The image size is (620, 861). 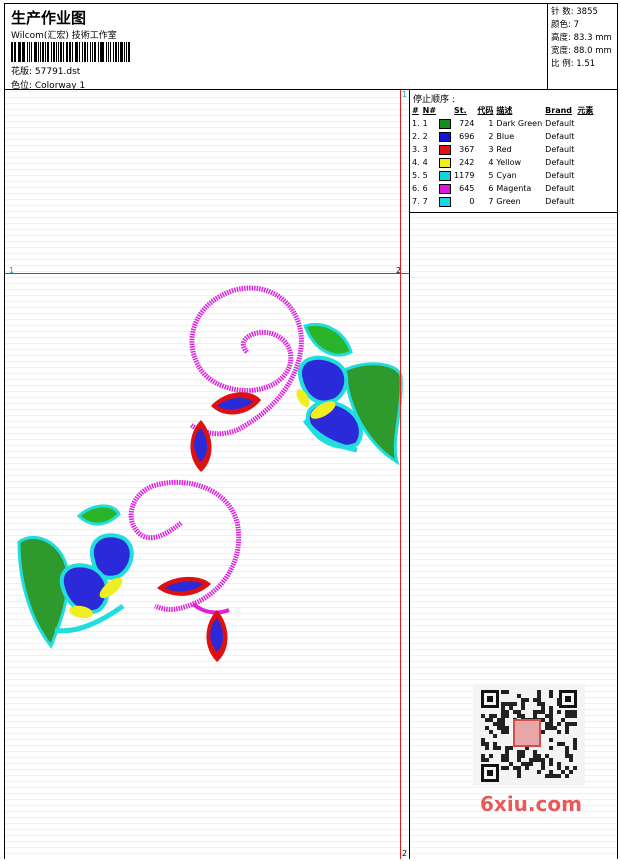 What do you see at coordinates (49, 18) in the screenshot?
I see `page-title: 生产作业图` at bounding box center [49, 18].